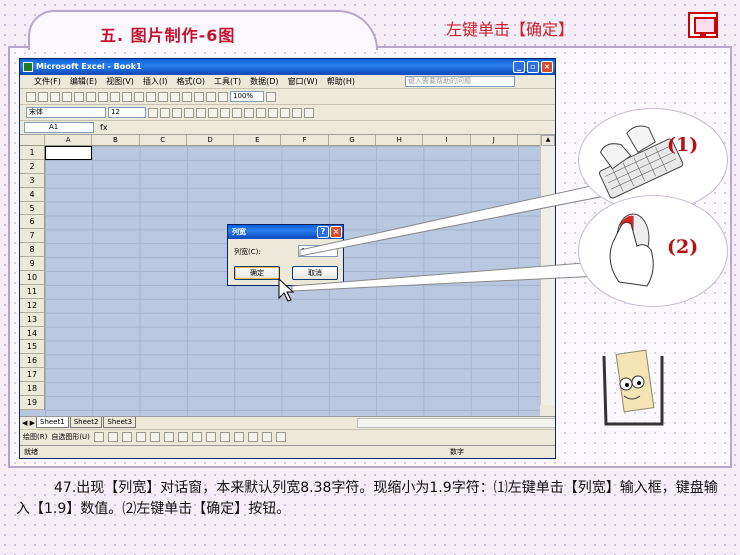 The width and height of the screenshot is (740, 555). I want to click on callout-line-mouse, so click(446, 276).